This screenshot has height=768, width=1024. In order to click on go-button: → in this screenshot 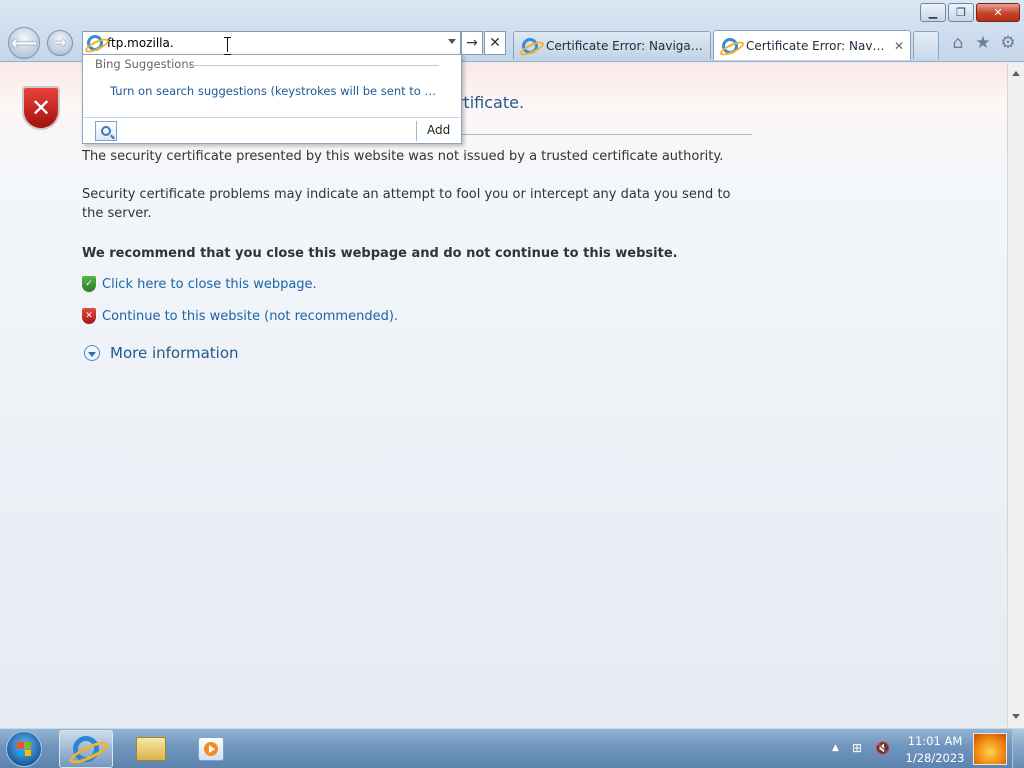, I will do `click(472, 43)`.